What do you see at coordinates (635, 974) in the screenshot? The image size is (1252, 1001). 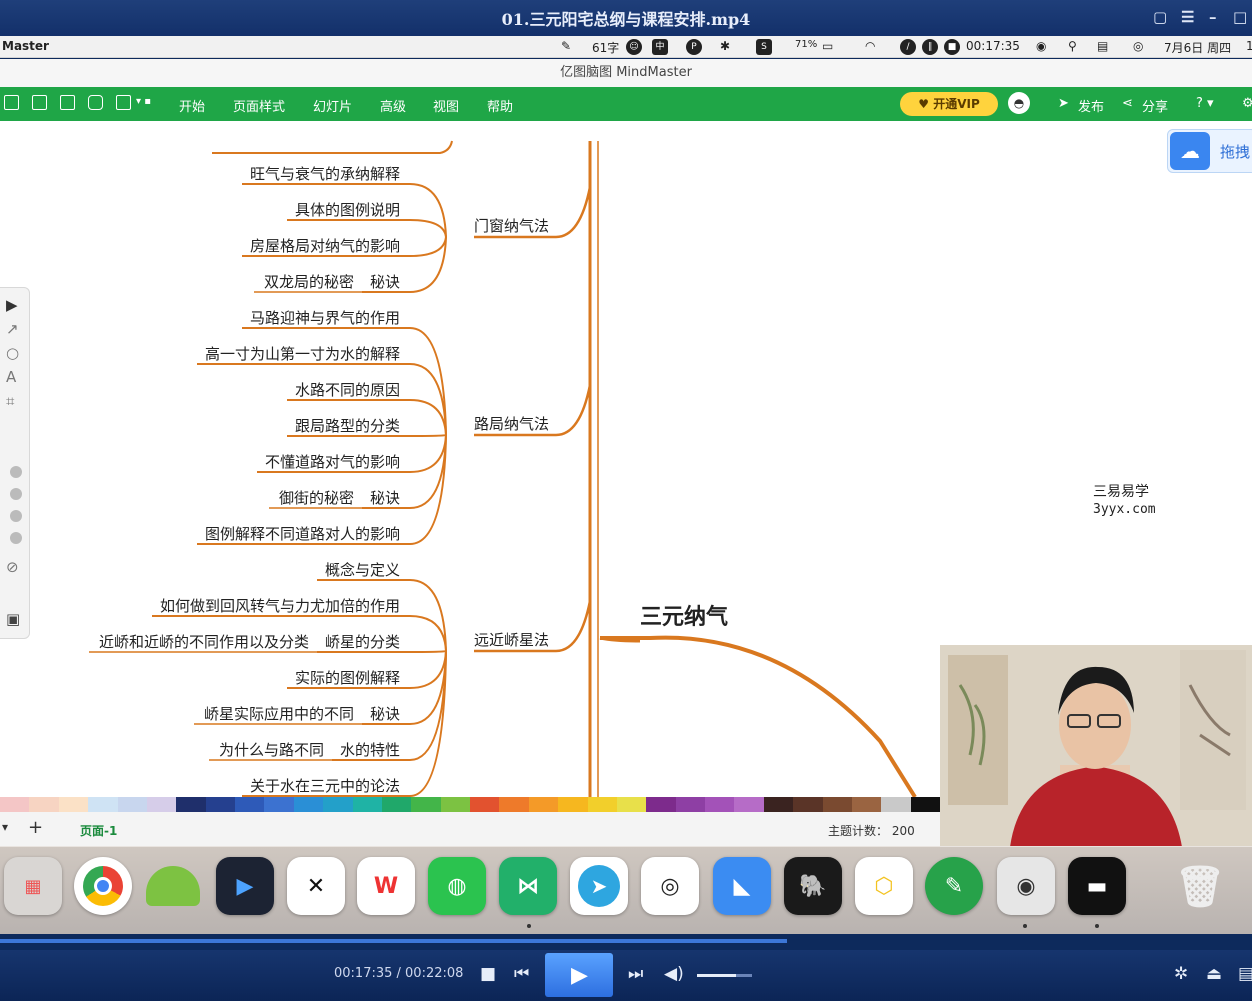 I see `next-button: ⏭` at bounding box center [635, 974].